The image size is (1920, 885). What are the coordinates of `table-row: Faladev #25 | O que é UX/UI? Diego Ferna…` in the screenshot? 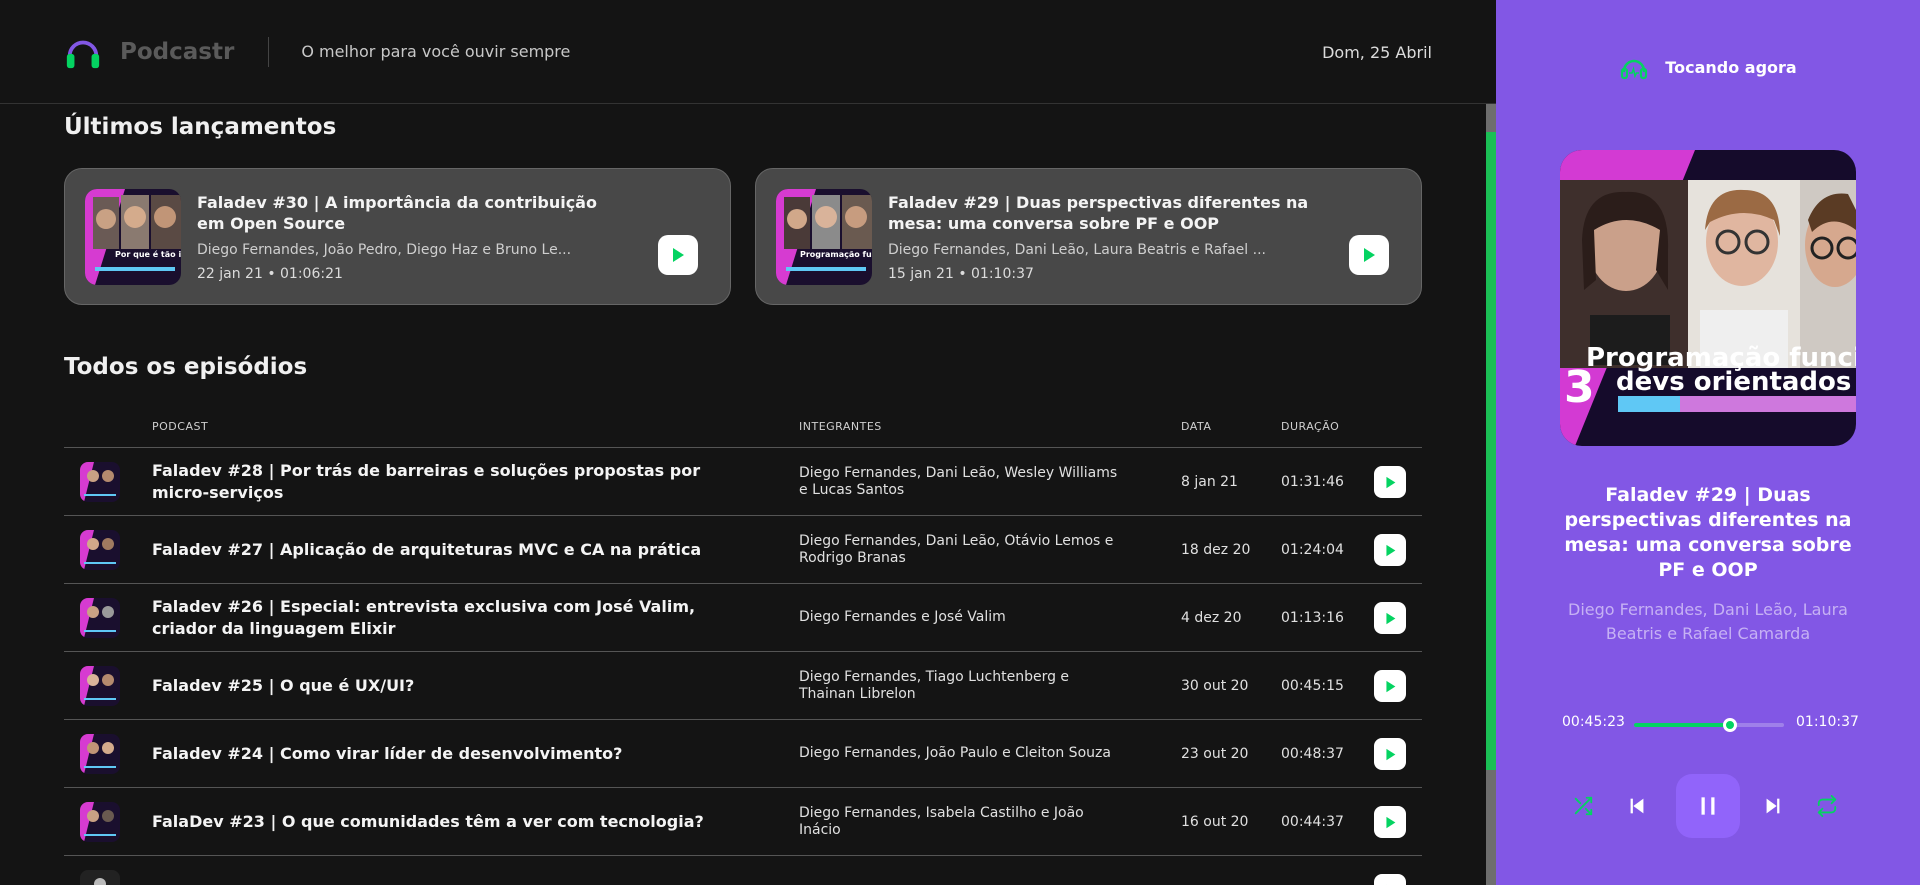 It's located at (743, 686).